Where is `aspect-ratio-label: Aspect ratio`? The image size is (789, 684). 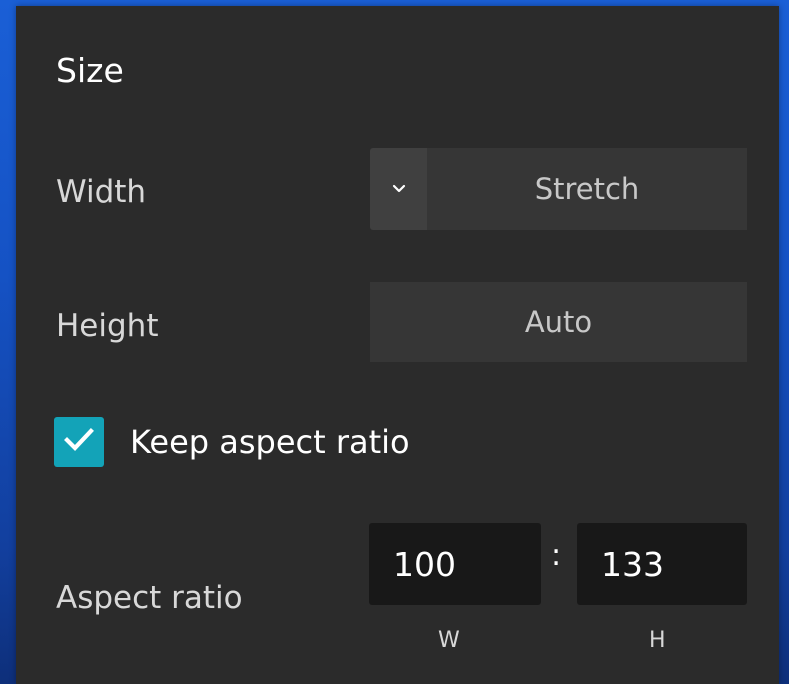 aspect-ratio-label: Aspect ratio is located at coordinates (149, 598).